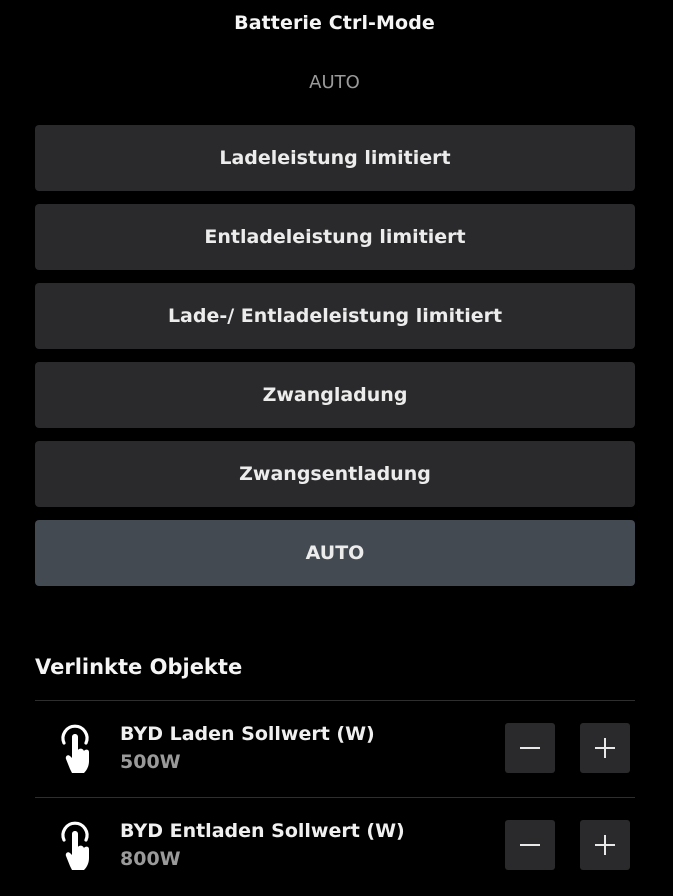 This screenshot has height=896, width=673. Describe the element at coordinates (247, 734) in the screenshot. I see `linked-object-name: BYD Laden Sollwert (W)` at that location.